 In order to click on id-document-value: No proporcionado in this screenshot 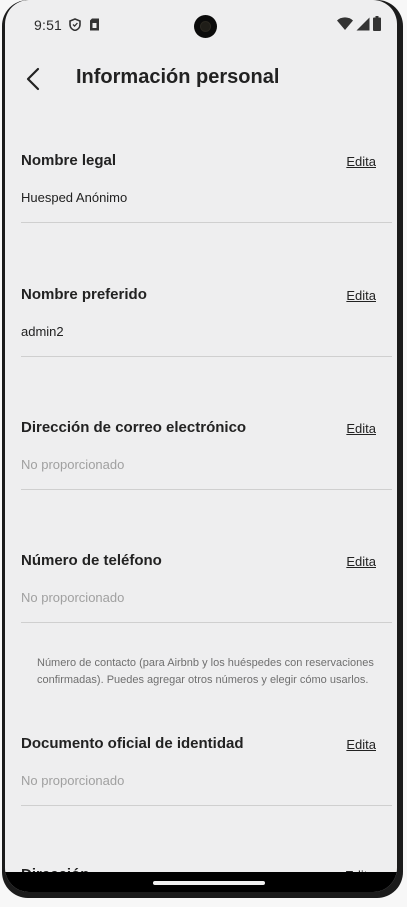, I will do `click(73, 780)`.